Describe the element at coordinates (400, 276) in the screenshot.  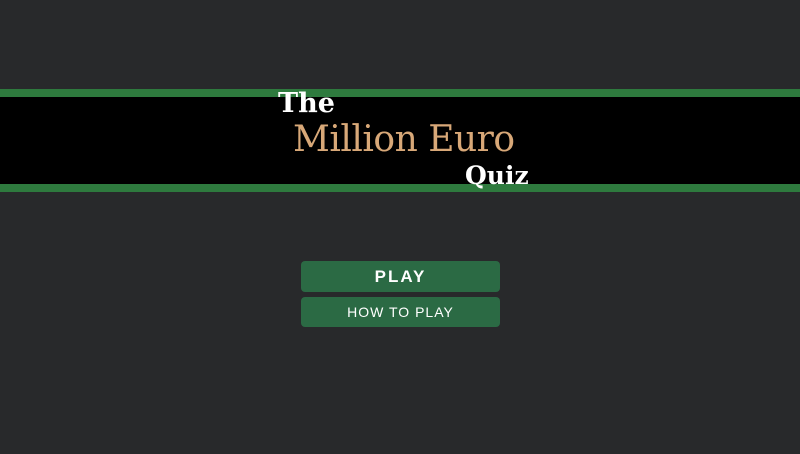
I see `play-button: PLAY` at that location.